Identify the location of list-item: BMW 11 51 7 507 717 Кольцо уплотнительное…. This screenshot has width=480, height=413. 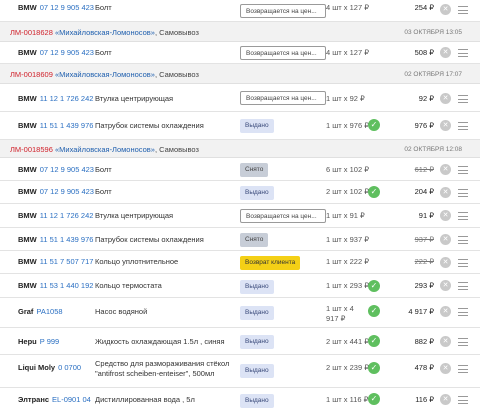
(240, 262).